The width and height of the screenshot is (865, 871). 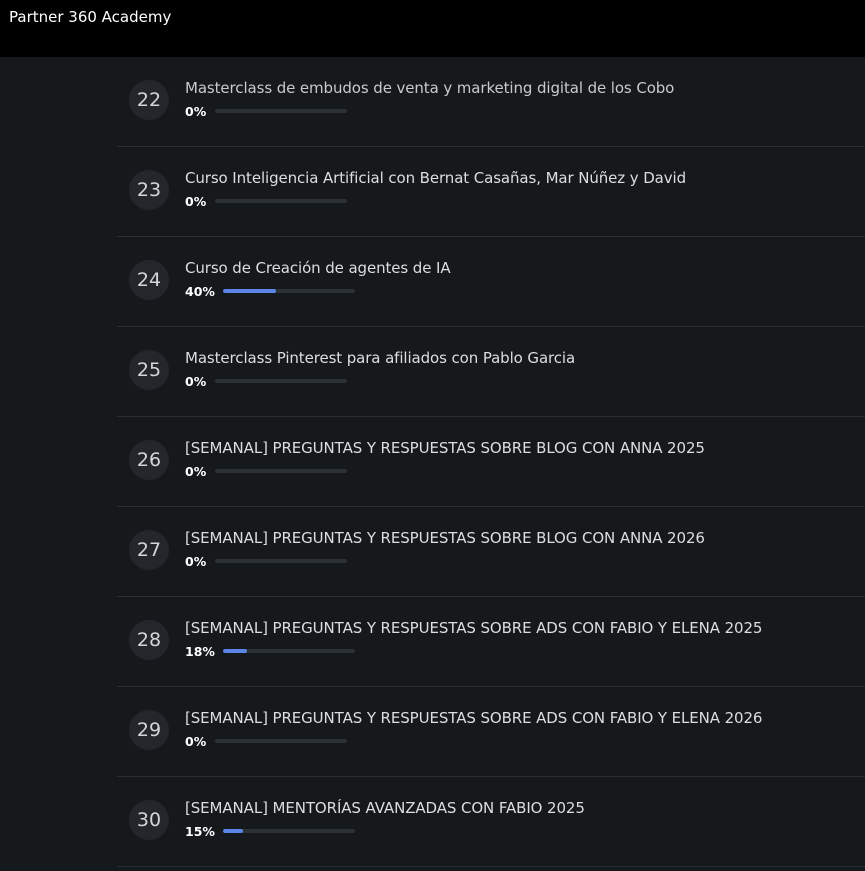 I want to click on course-number: 24, so click(x=149, y=280).